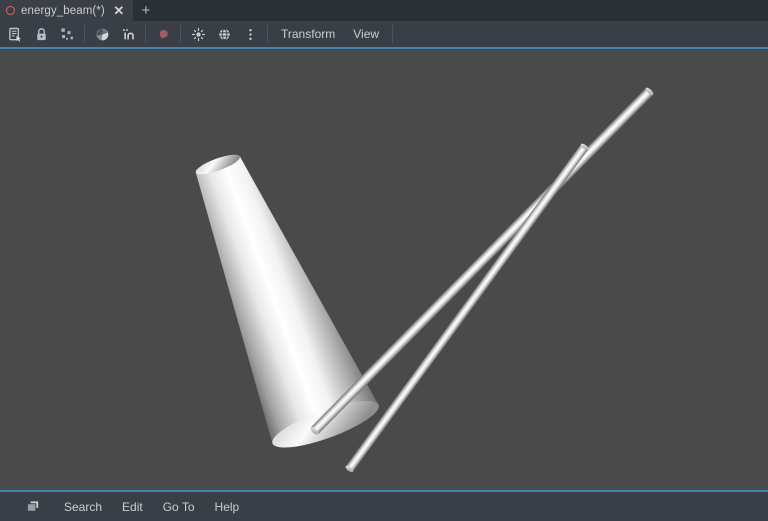 The height and width of the screenshot is (521, 768). I want to click on lock-icon, so click(41, 34).